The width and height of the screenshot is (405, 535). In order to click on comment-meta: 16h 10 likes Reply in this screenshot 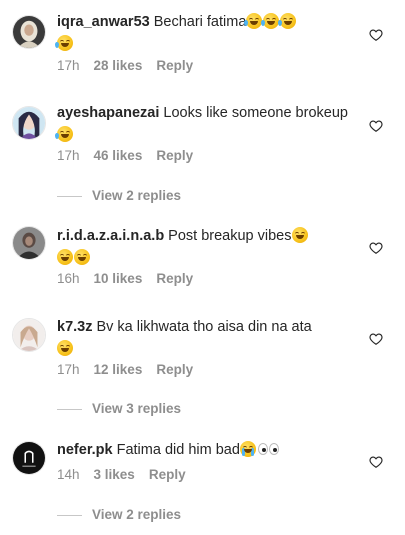, I will do `click(132, 278)`.